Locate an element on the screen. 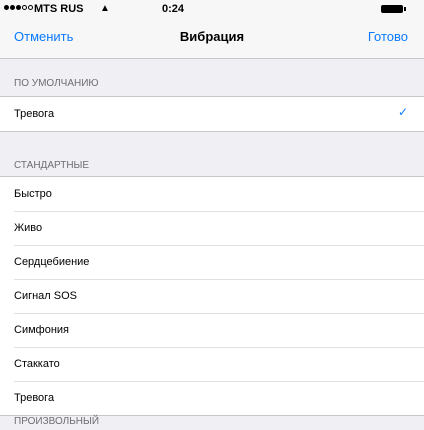 The height and width of the screenshot is (430, 424). section-header-default: ПО УМОЛЧАНИЮ is located at coordinates (56, 83).